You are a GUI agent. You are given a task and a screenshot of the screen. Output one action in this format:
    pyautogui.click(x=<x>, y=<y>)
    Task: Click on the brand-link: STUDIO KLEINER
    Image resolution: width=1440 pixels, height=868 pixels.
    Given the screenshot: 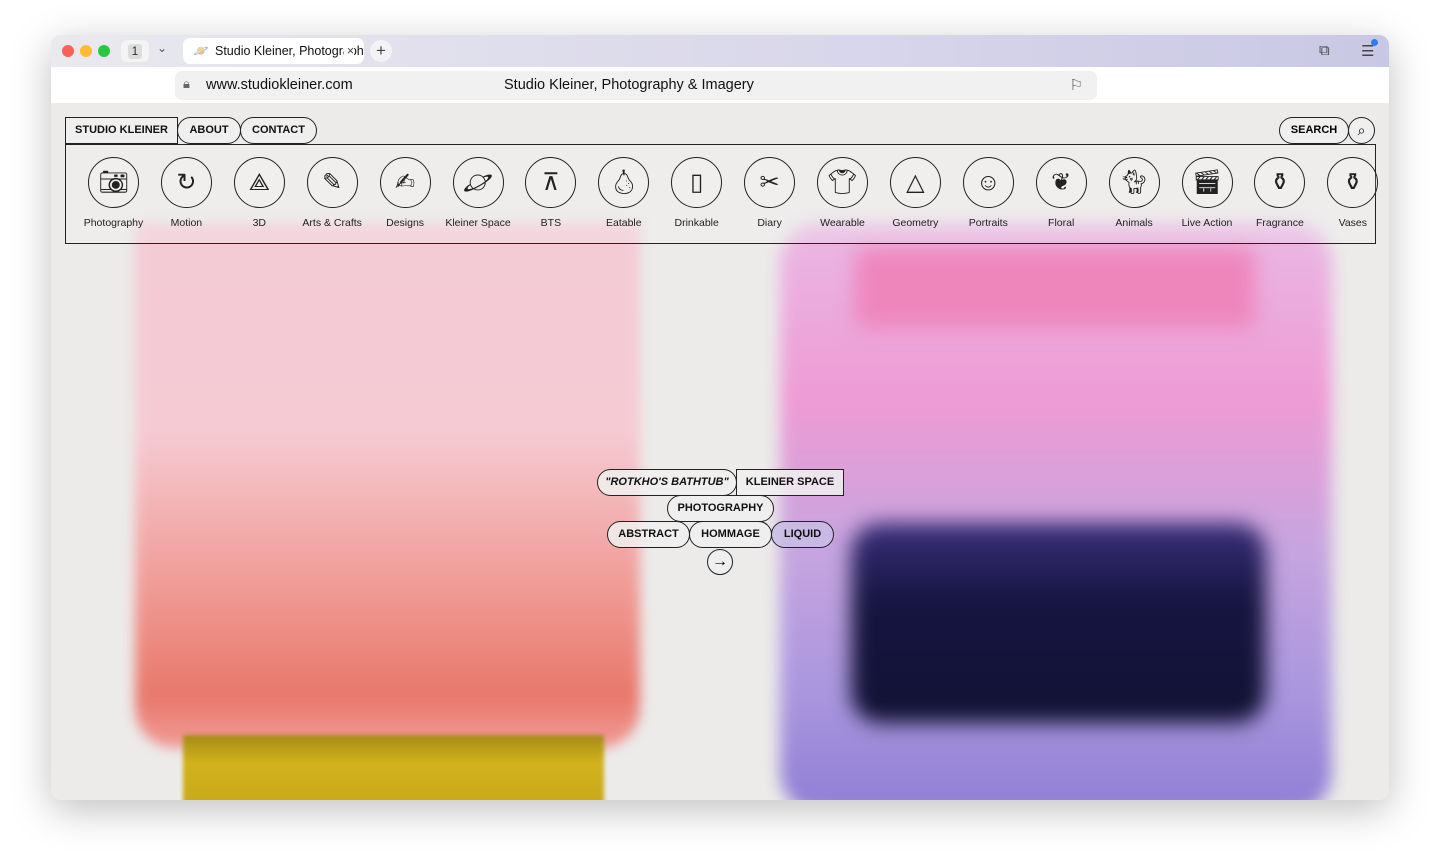 What is the action you would take?
    pyautogui.click(x=121, y=130)
    